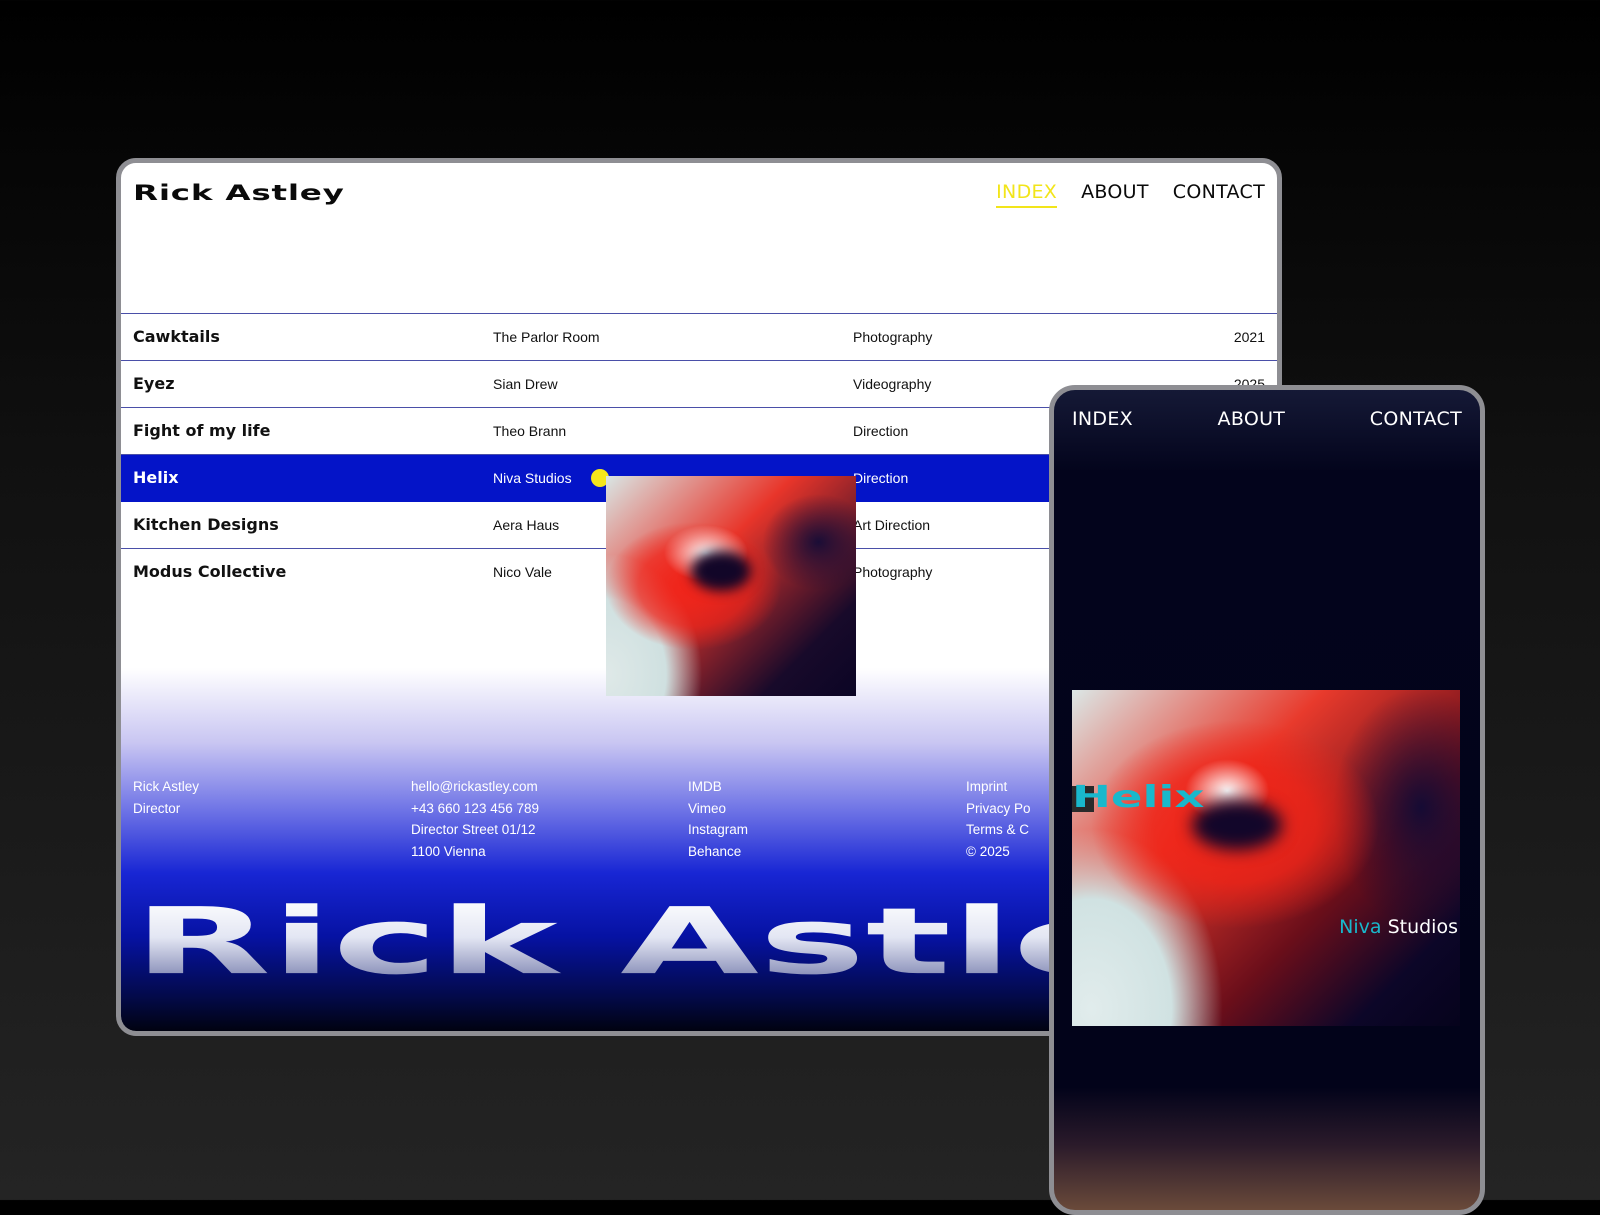  I want to click on project-client: Nico Vale, so click(522, 572).